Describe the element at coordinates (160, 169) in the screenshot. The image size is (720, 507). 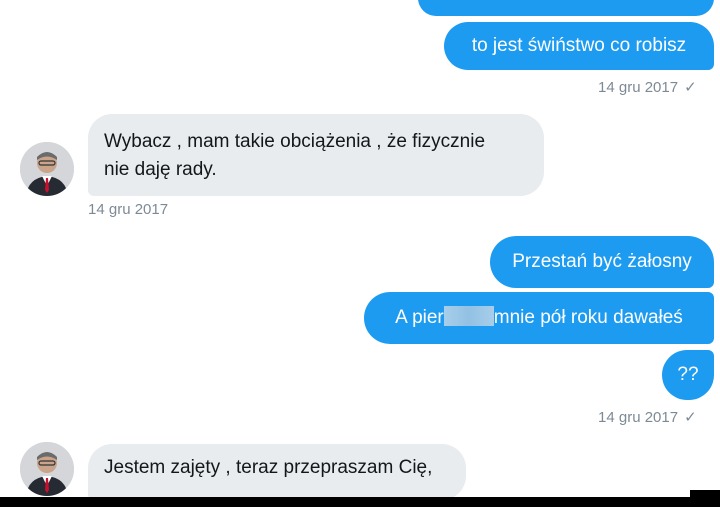
I see `message-text-line: nie daję rady.` at that location.